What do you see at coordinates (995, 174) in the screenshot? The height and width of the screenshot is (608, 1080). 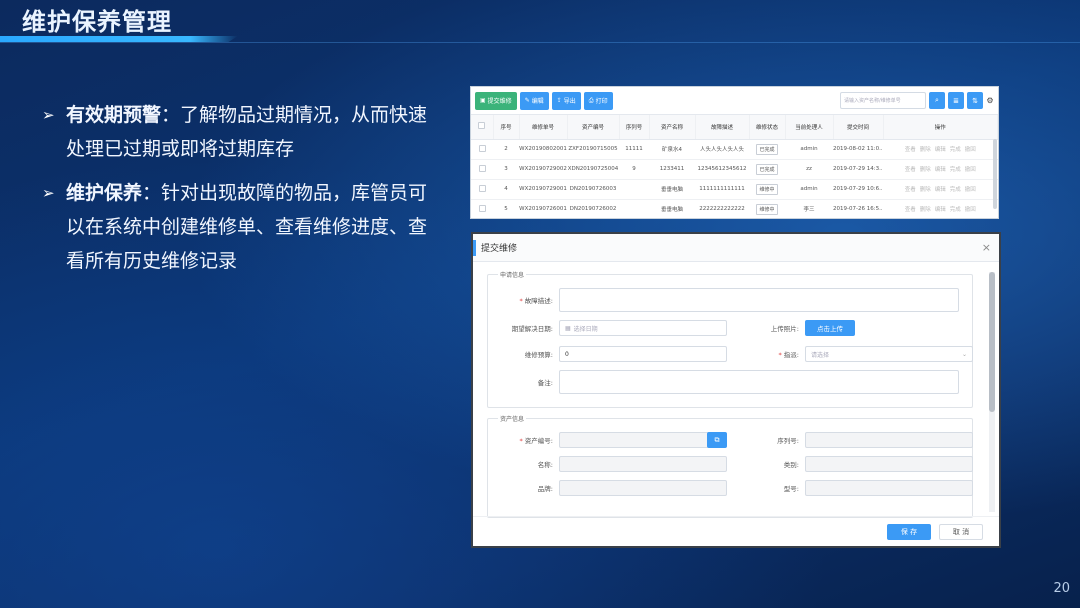 I see `table-scrollbar` at bounding box center [995, 174].